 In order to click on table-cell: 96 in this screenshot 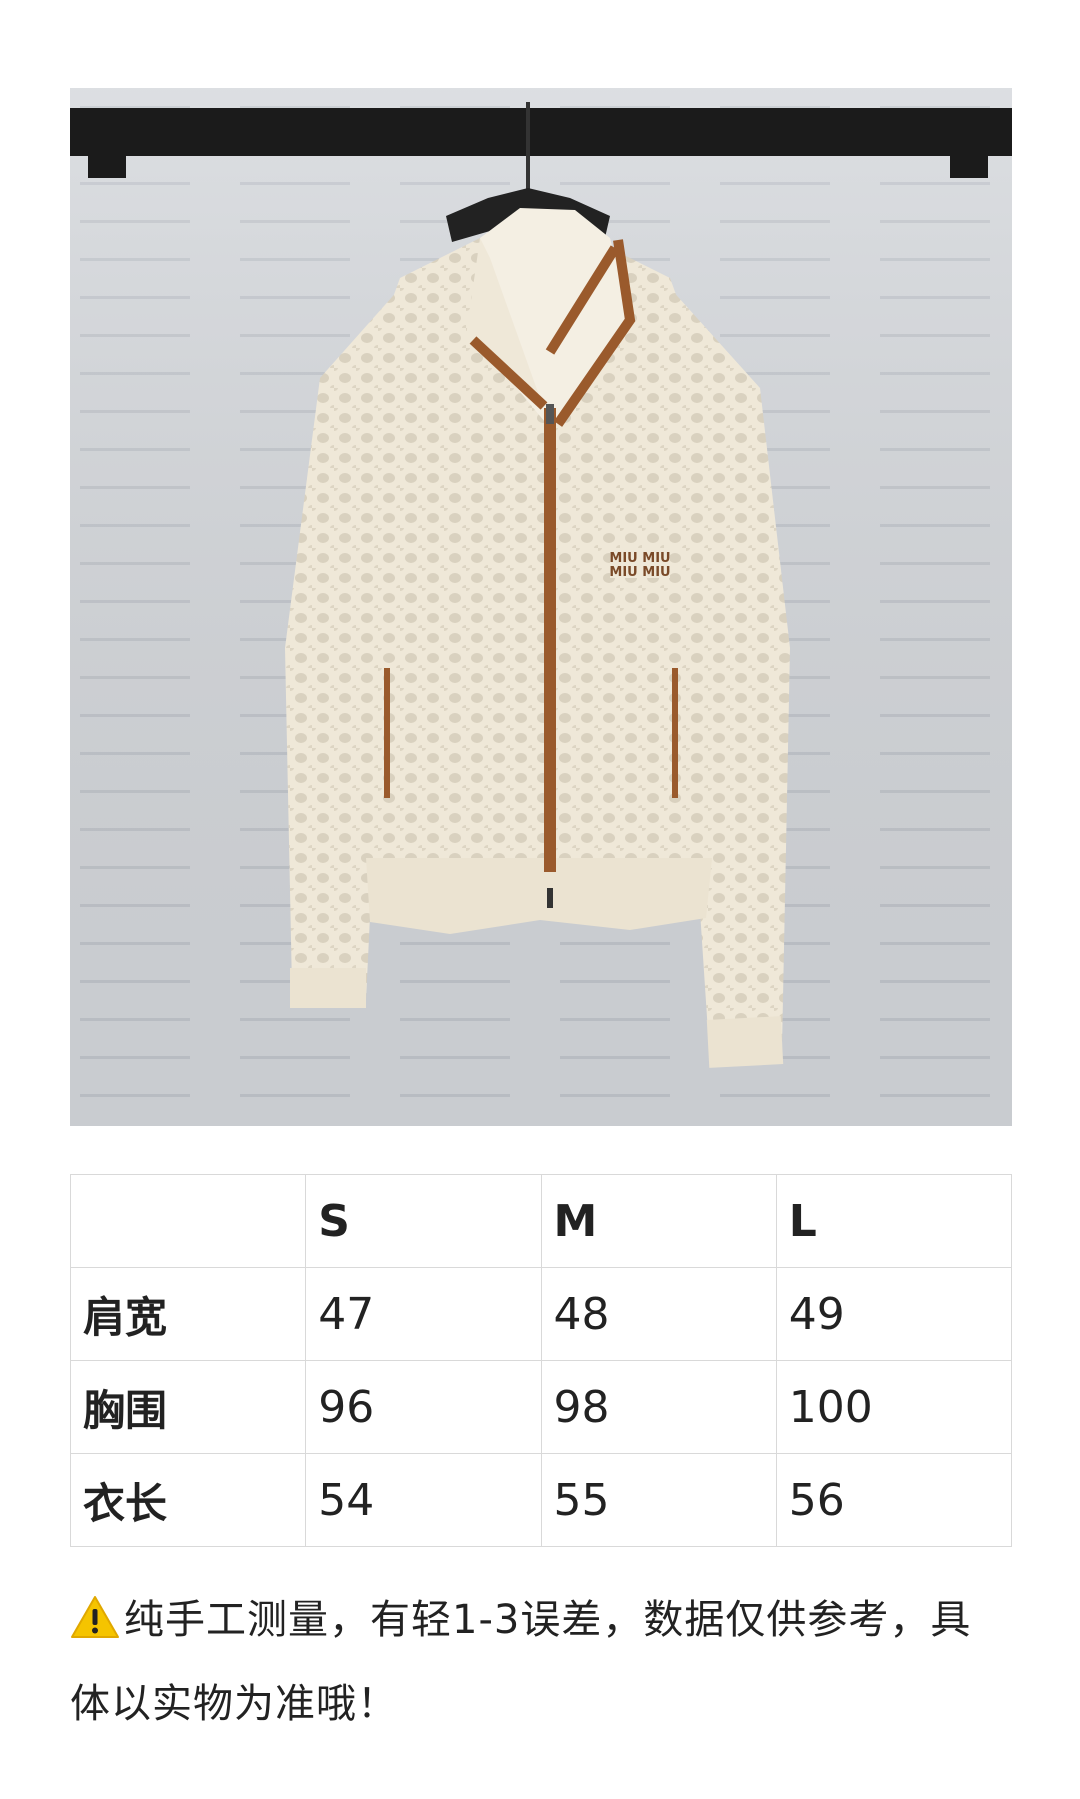, I will do `click(423, 1407)`.